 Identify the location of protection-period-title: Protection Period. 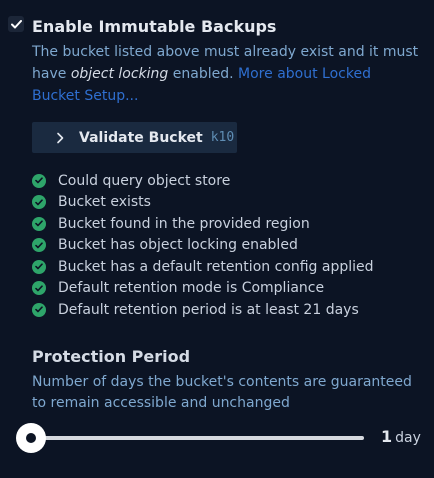
(111, 356).